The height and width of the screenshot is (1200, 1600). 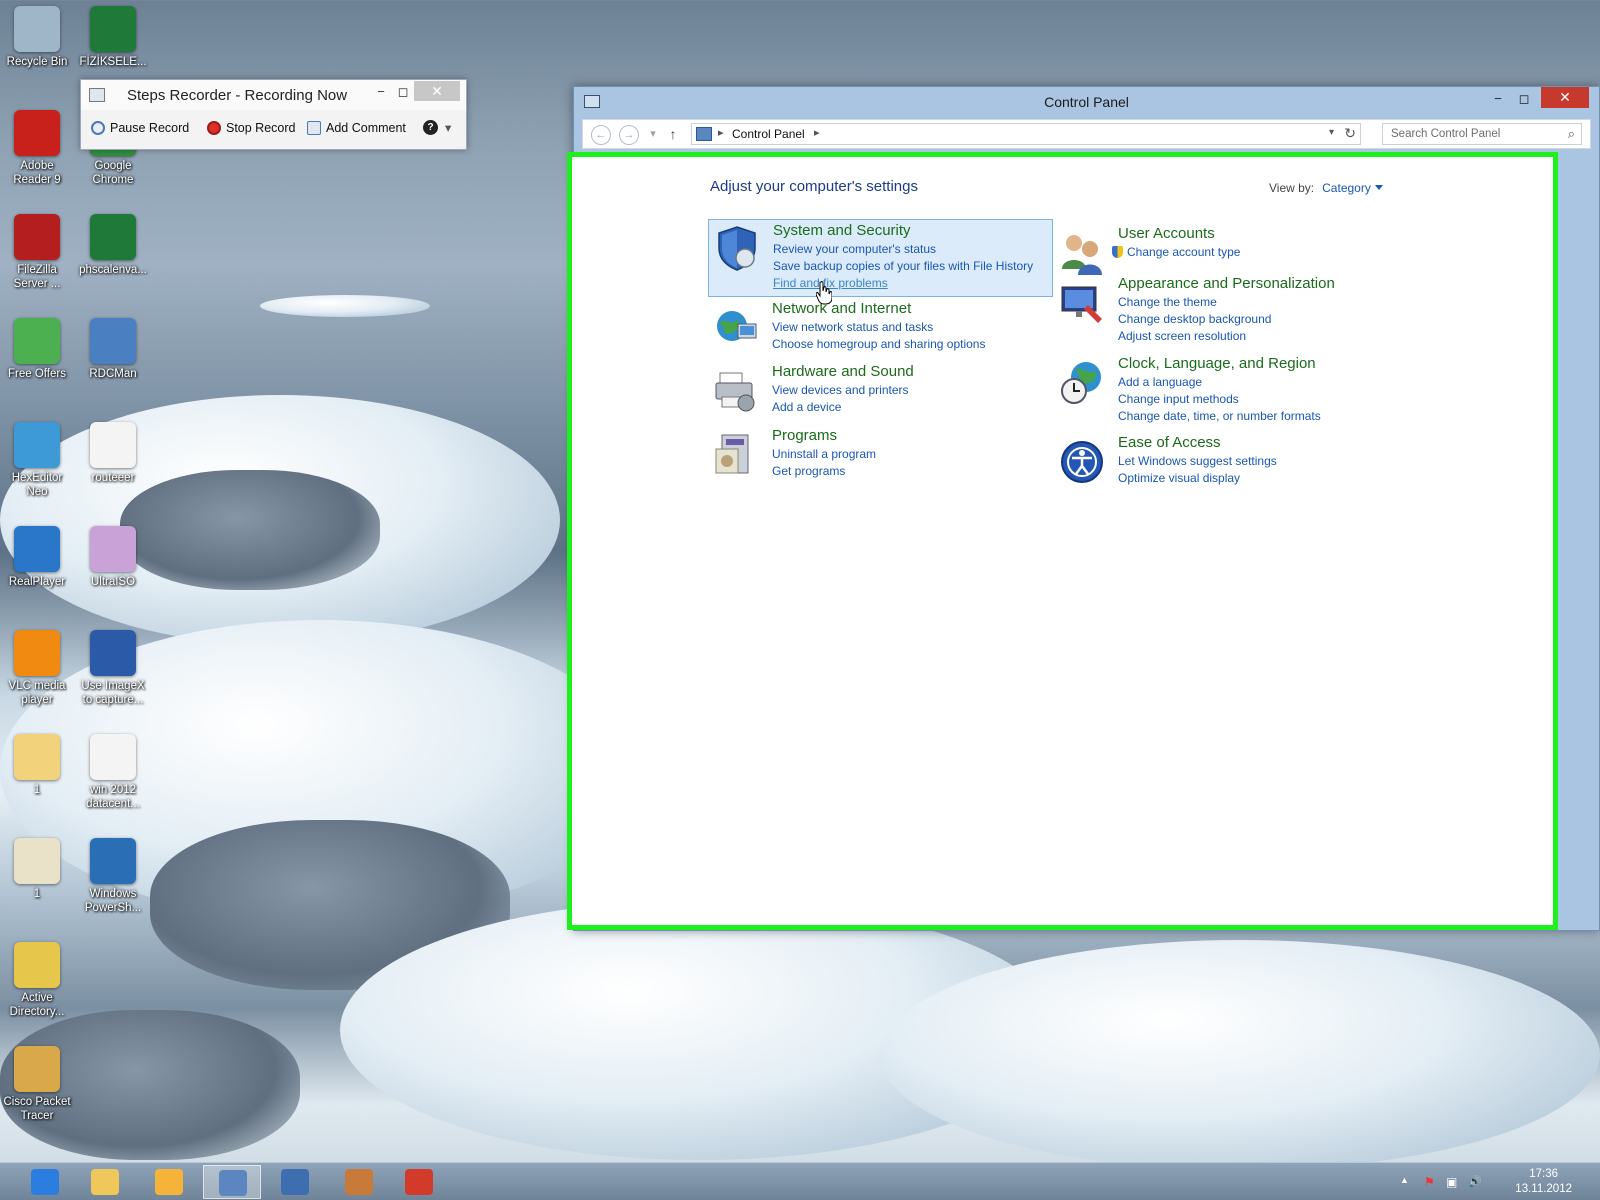 I want to click on stop-record-button: Stop Record, so click(x=251, y=128).